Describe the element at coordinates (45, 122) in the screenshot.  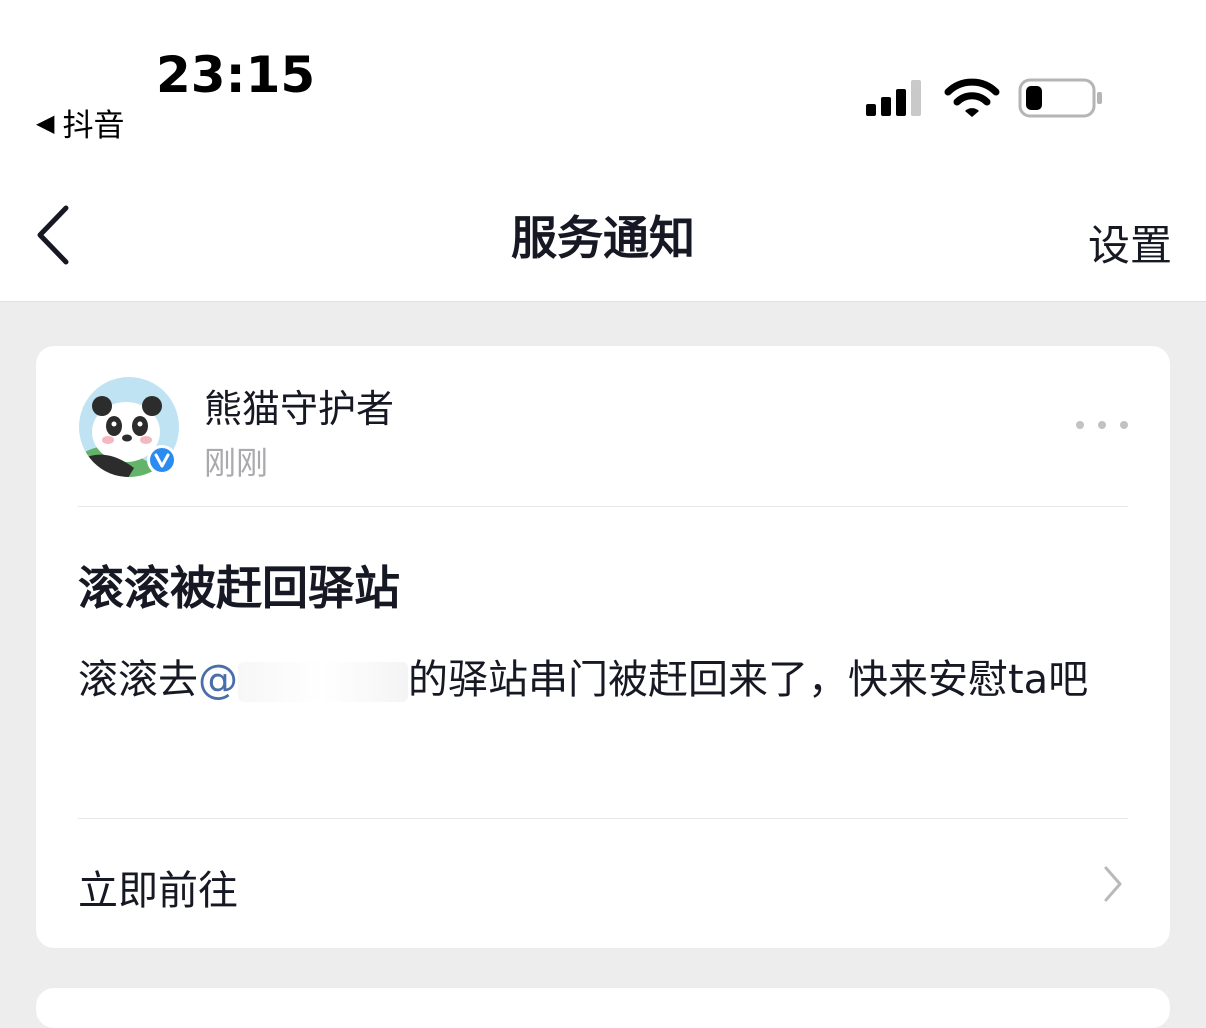
I see `back-triangle-icon: ◀` at that location.